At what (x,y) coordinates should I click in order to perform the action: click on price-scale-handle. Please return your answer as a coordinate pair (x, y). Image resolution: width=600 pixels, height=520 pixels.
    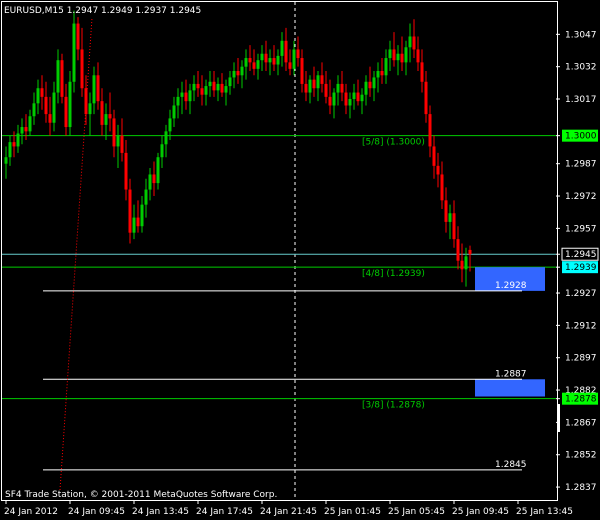
    Looking at the image, I should click on (558, 418).